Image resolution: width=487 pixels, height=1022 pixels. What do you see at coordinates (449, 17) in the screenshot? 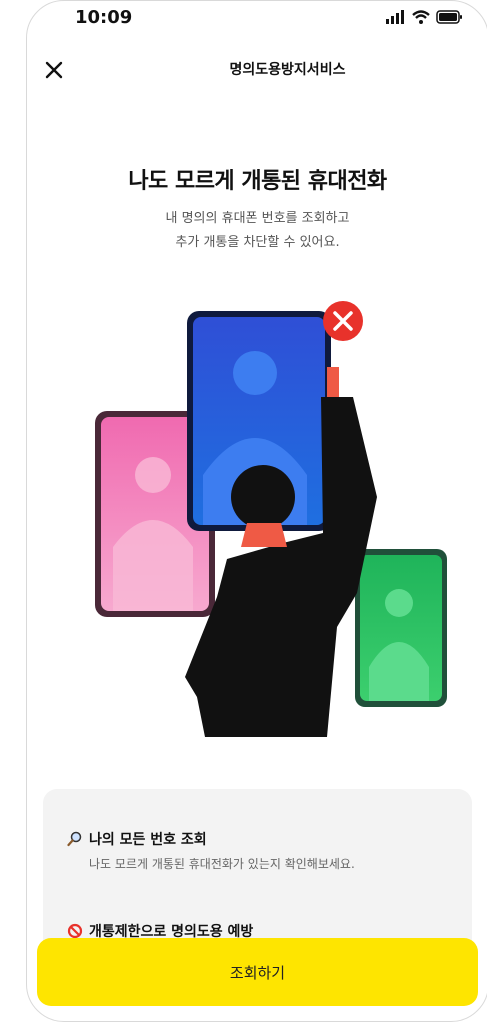
I see `battery-icon` at bounding box center [449, 17].